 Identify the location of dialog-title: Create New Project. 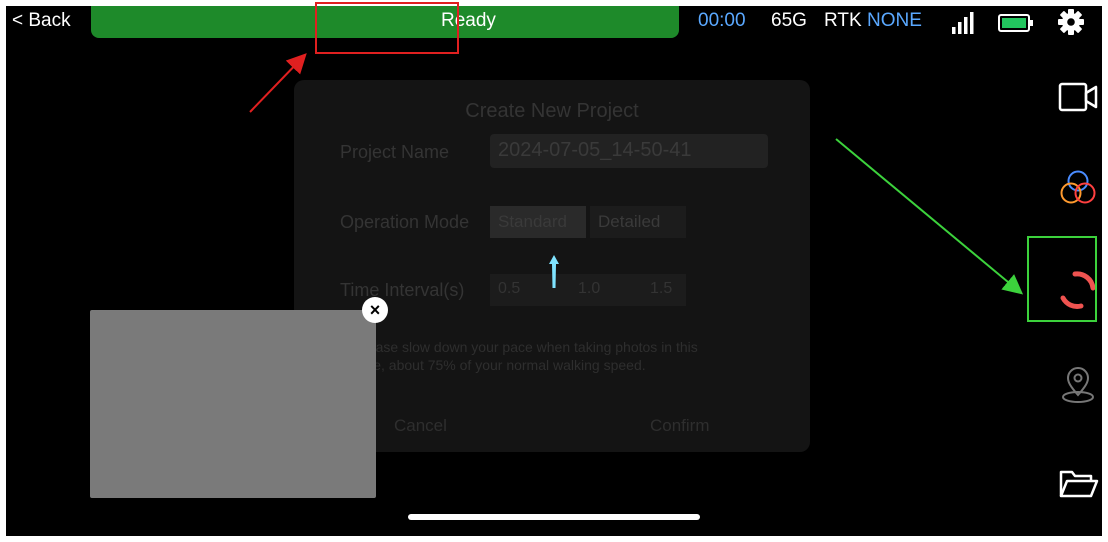
(552, 111).